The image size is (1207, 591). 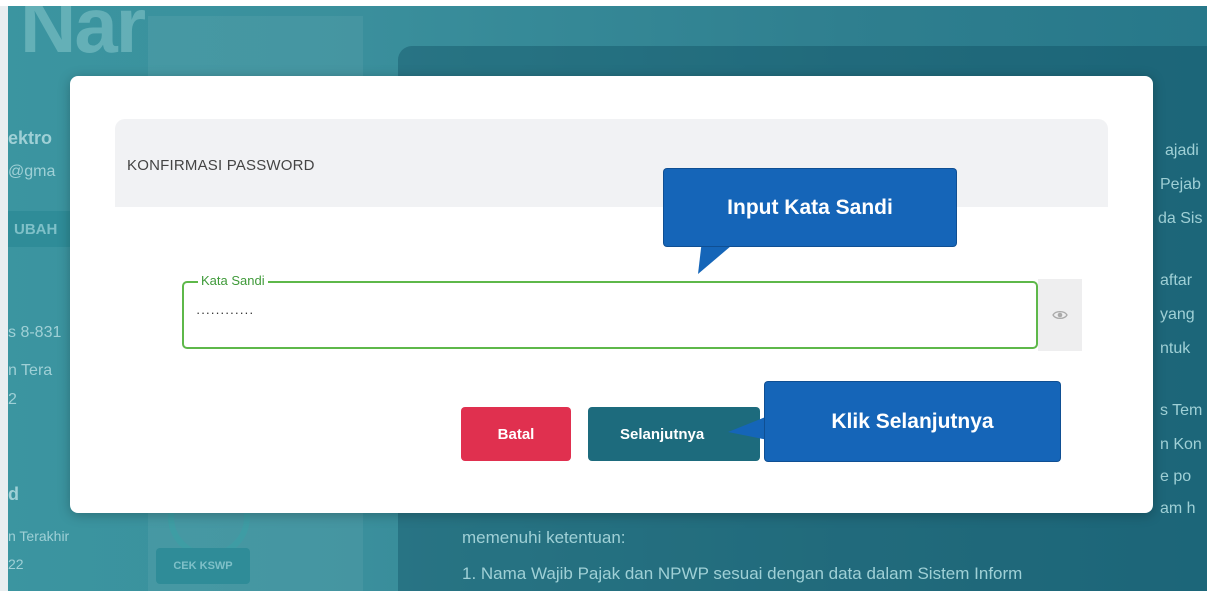 What do you see at coordinates (516, 434) in the screenshot?
I see `cancel-button: Batal` at bounding box center [516, 434].